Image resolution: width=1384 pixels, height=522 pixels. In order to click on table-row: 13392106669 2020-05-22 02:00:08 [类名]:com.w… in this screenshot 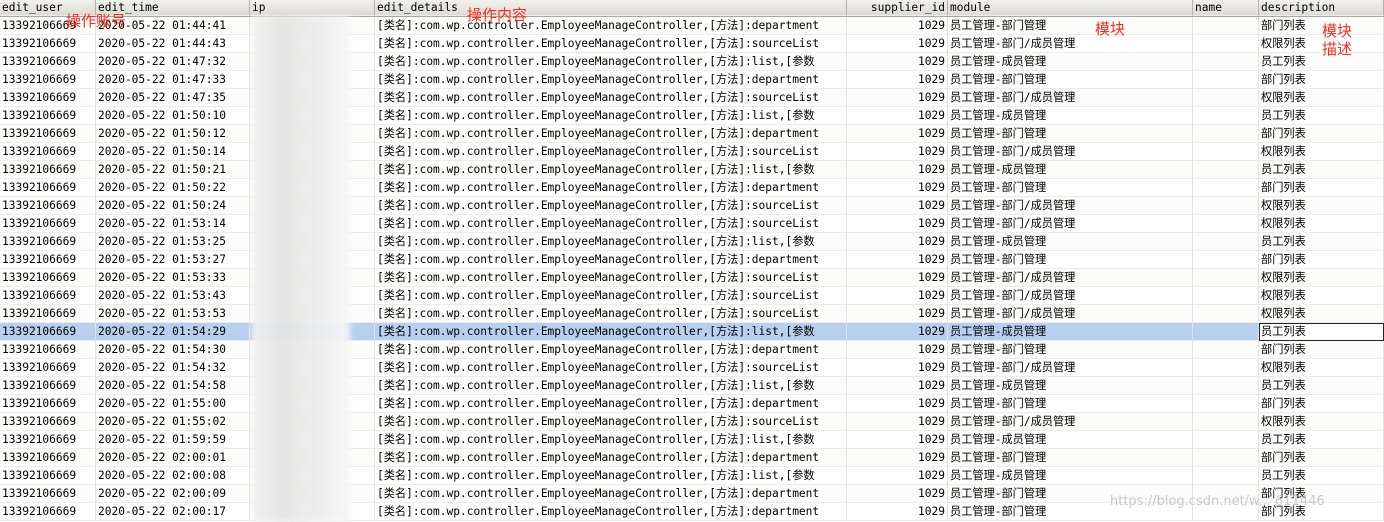, I will do `click(692, 476)`.